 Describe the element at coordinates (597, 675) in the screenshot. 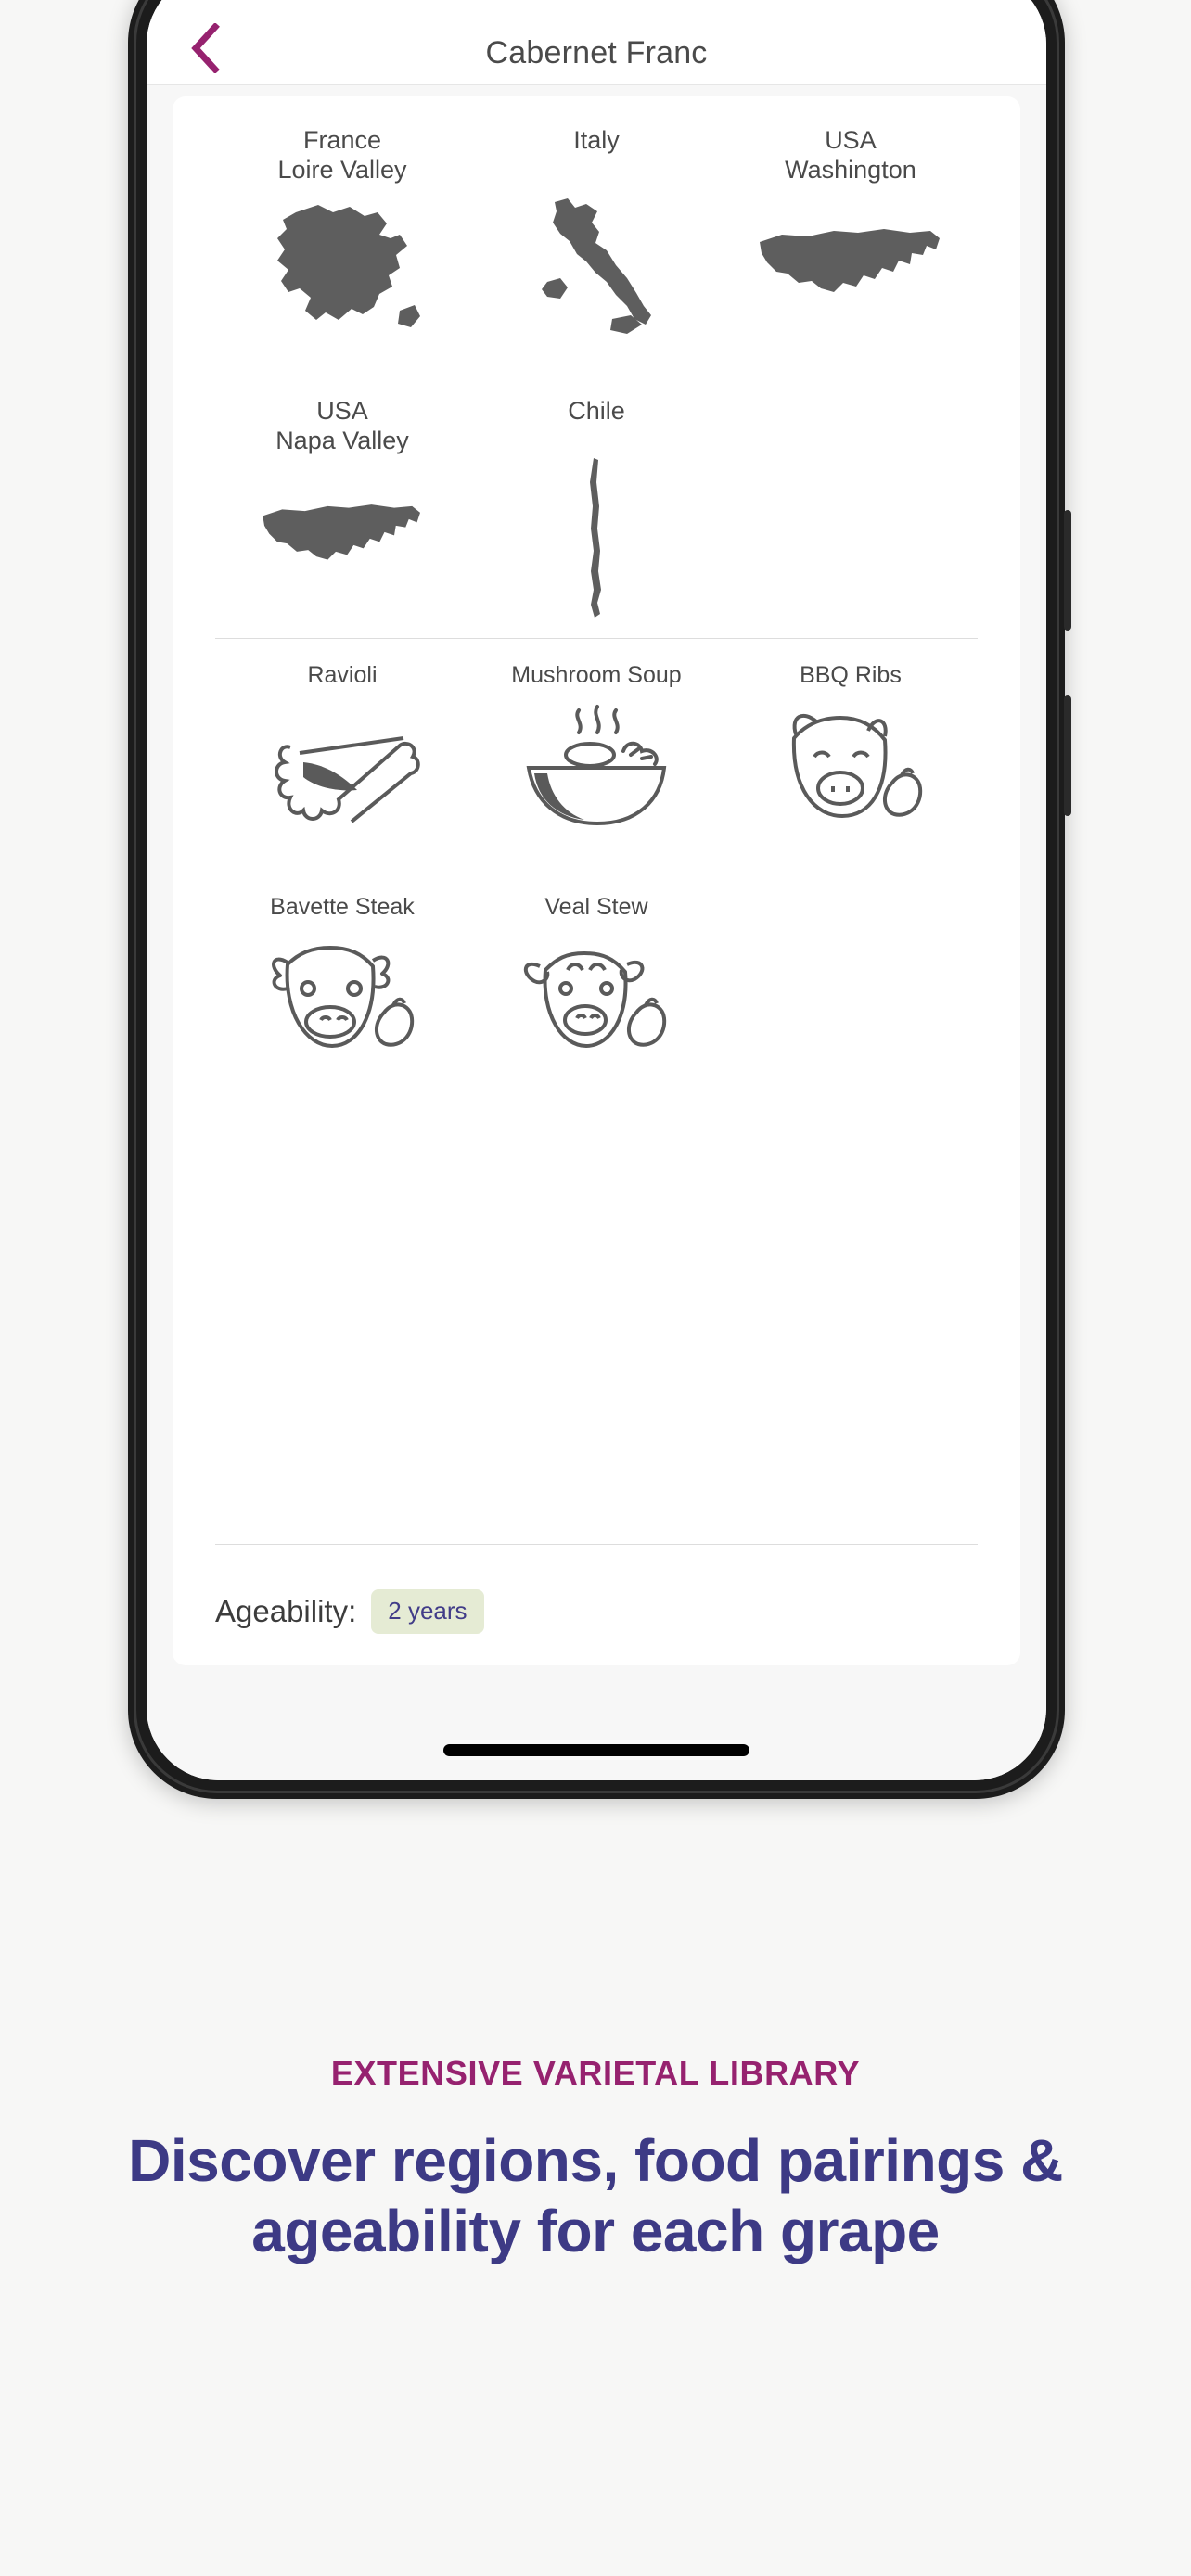

I see `food-pairing-label: Mushroom Soup` at that location.